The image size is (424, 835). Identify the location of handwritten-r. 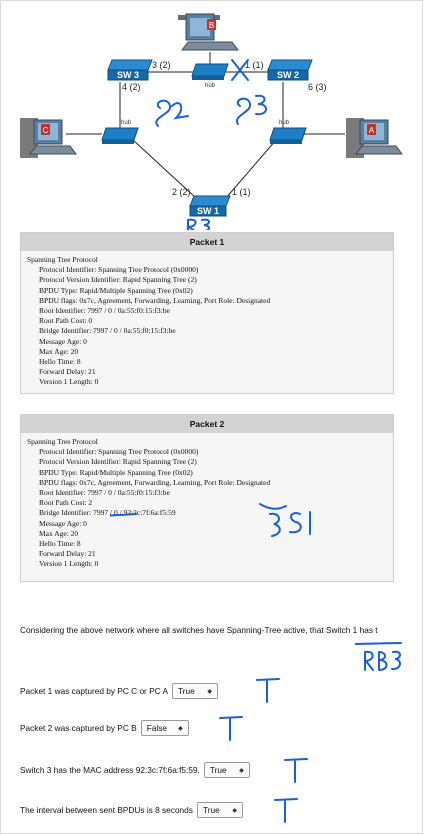
(369, 660).